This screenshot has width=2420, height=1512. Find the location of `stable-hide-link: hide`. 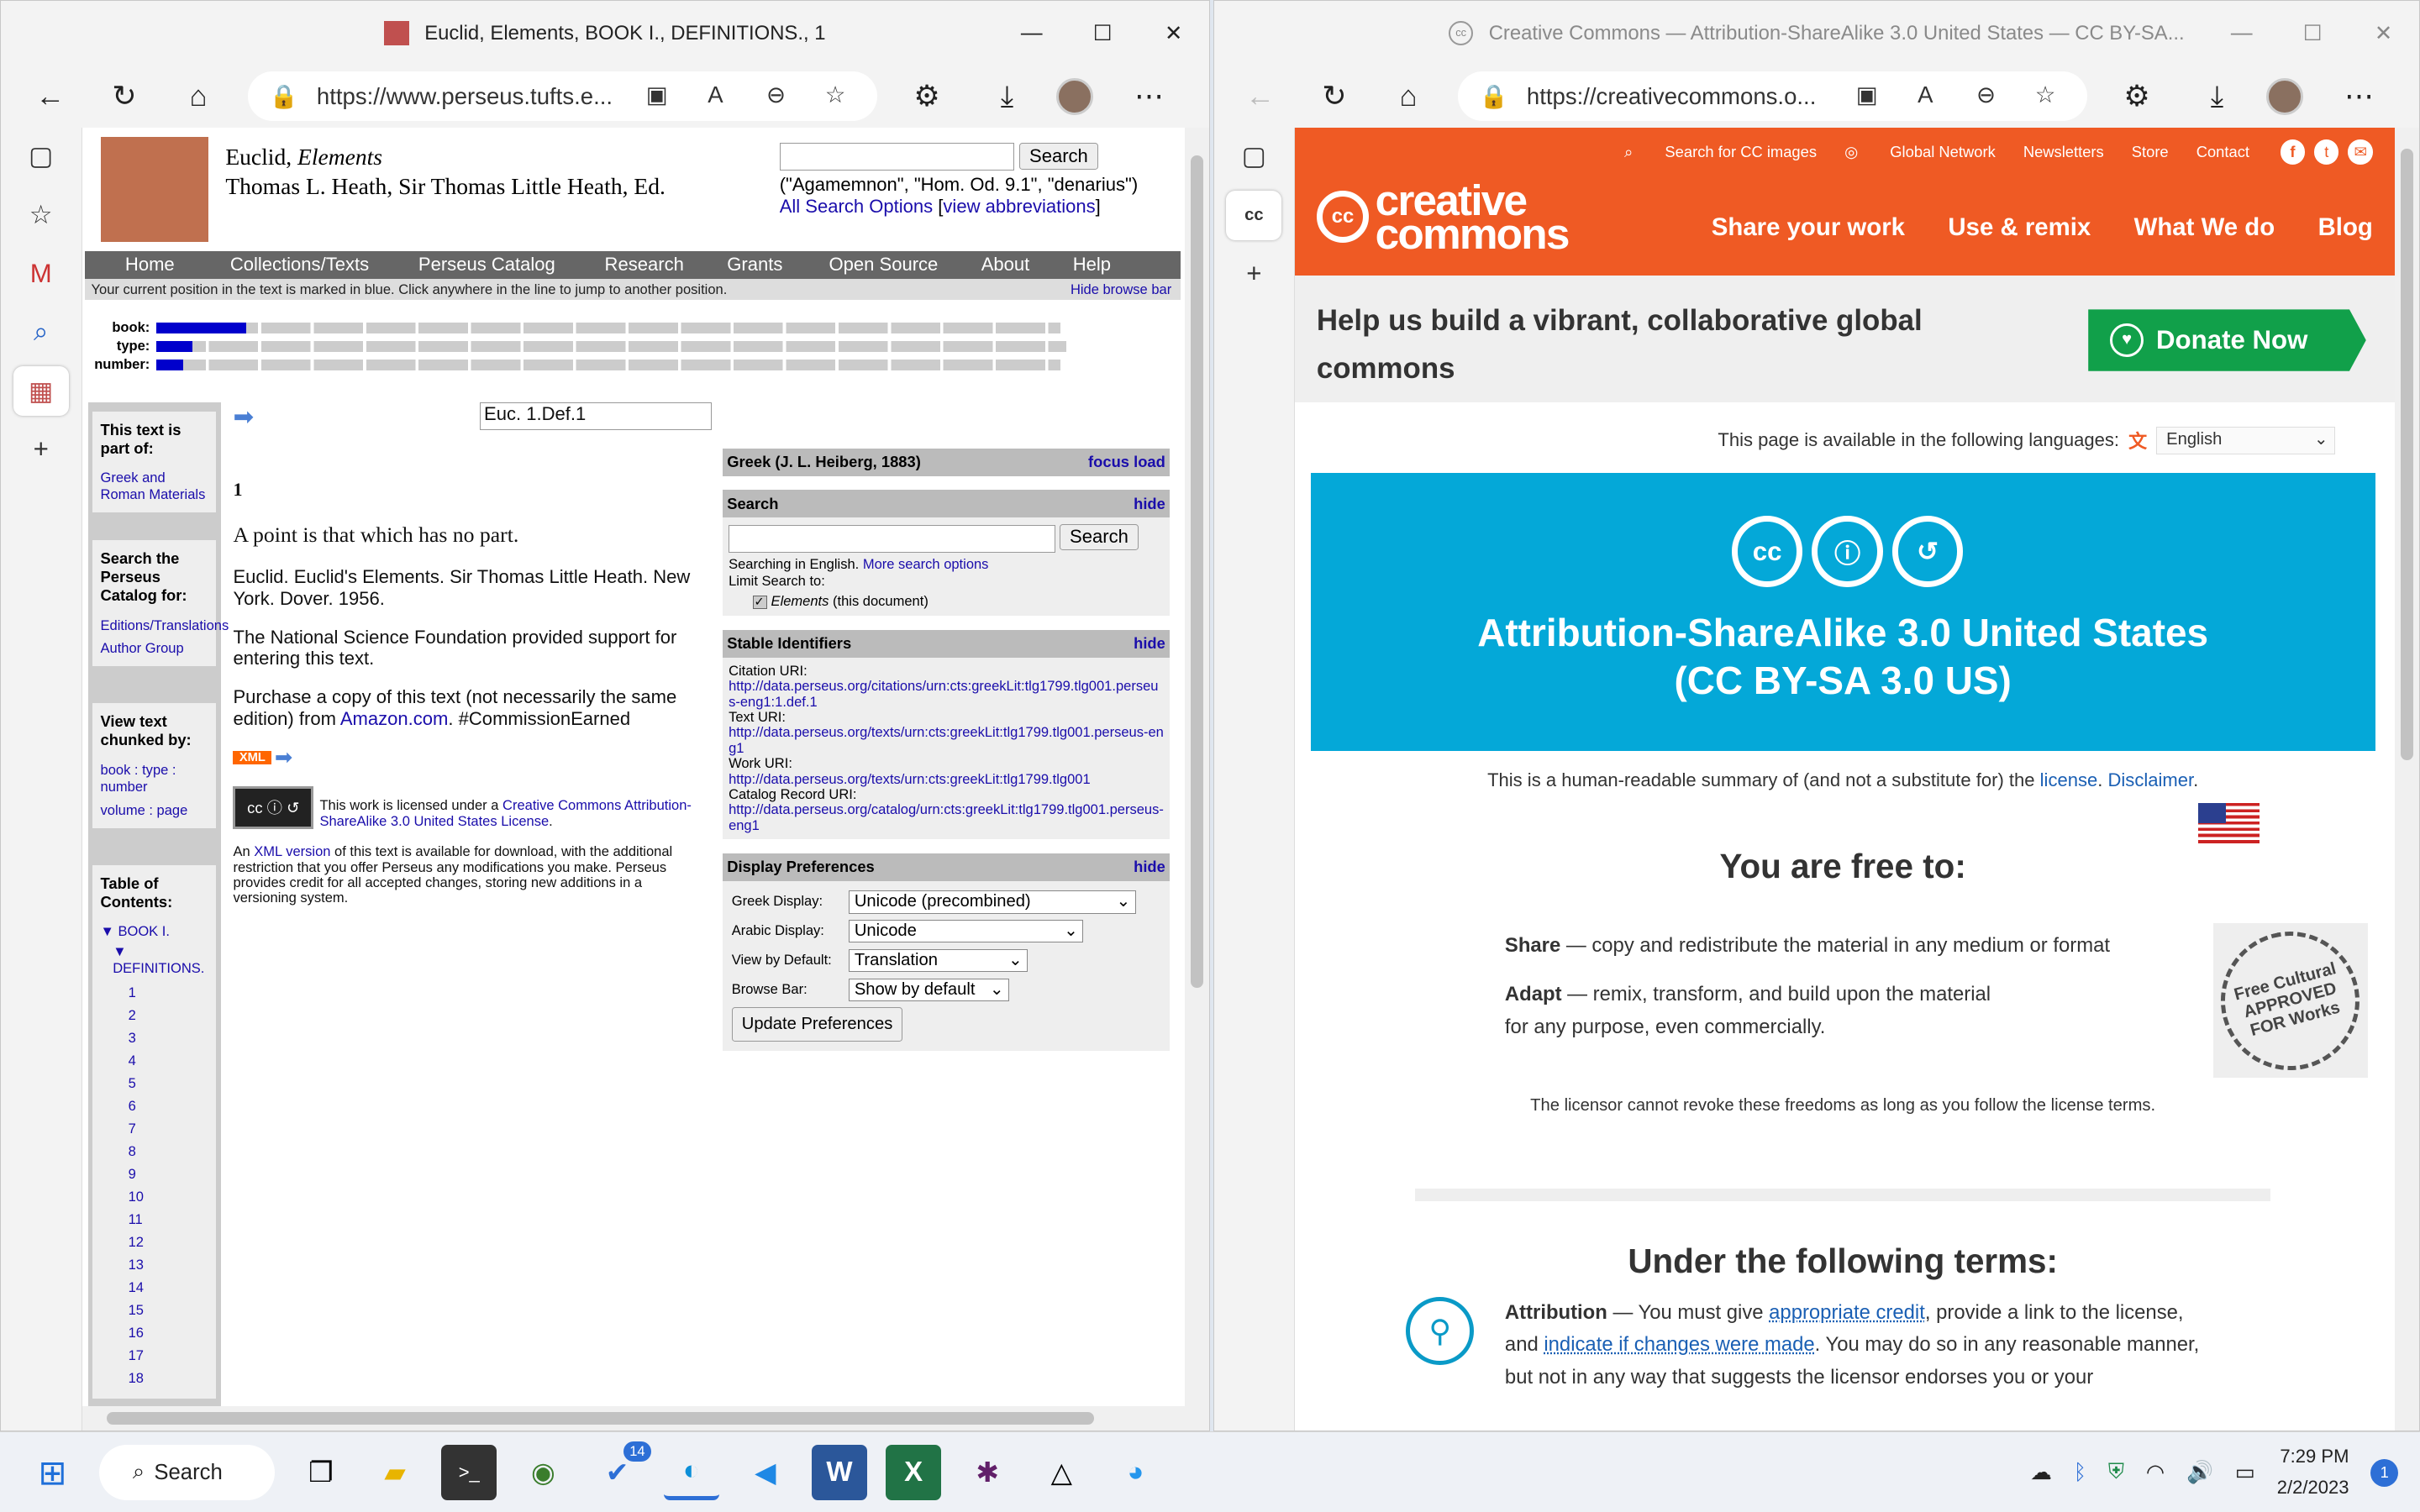

stable-hide-link: hide is located at coordinates (1149, 643).